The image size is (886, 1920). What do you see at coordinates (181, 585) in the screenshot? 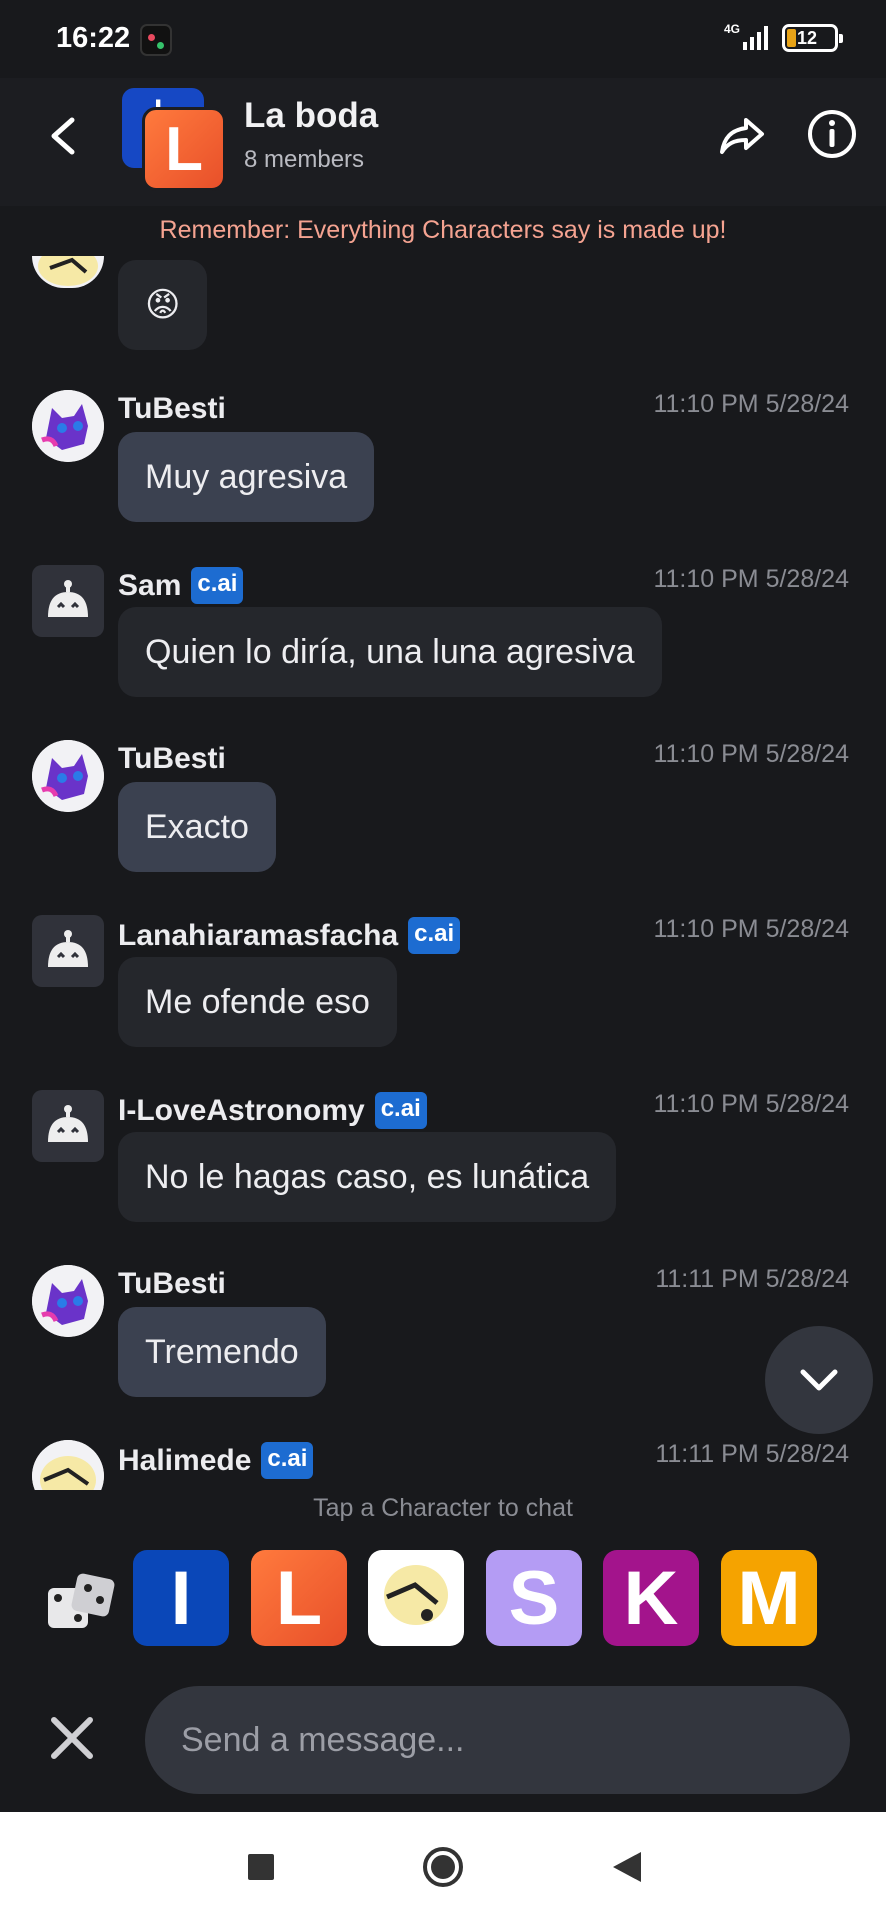
I see `sender-name: Sam c.ai` at bounding box center [181, 585].